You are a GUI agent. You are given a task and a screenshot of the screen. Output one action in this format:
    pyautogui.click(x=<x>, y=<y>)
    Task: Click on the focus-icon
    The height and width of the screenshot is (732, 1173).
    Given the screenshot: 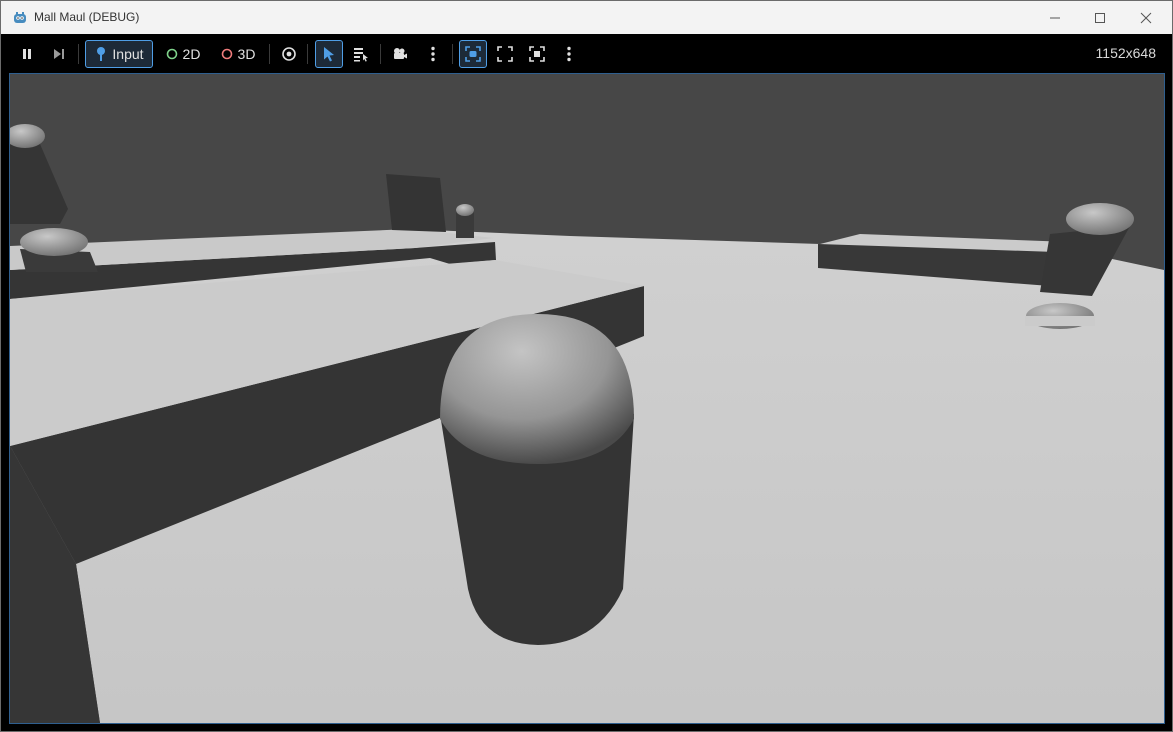 What is the action you would take?
    pyautogui.click(x=473, y=54)
    